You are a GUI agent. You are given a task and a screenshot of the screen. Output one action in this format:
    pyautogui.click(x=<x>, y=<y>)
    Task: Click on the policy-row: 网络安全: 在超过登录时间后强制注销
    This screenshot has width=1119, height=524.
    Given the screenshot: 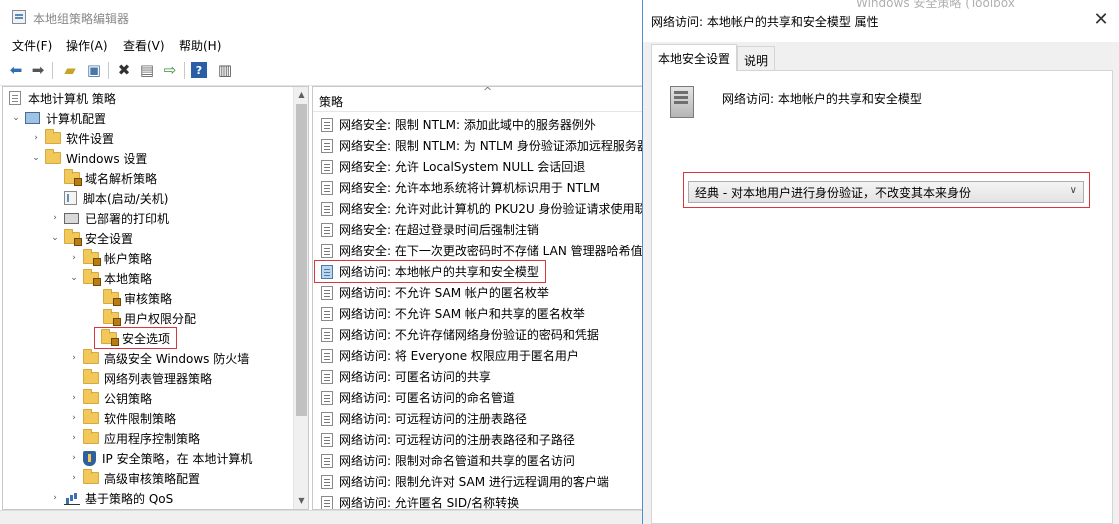 What is the action you would take?
    pyautogui.click(x=427, y=229)
    